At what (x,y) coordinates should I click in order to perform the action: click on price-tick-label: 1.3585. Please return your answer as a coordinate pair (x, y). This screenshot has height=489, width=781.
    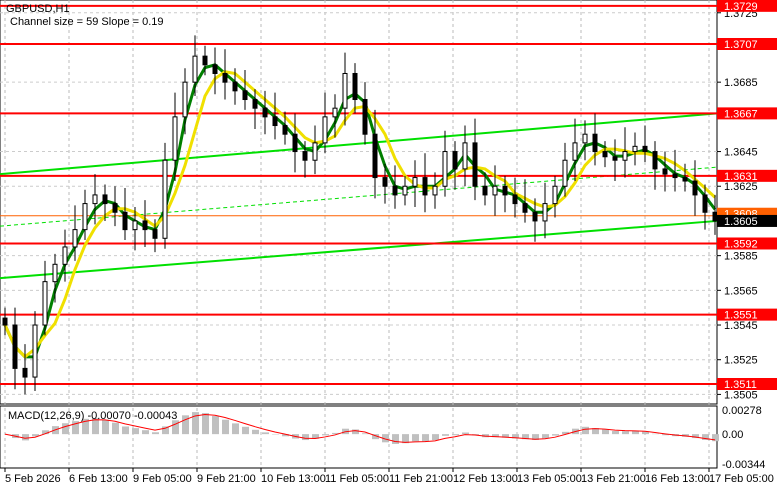
    Looking at the image, I should click on (741, 257).